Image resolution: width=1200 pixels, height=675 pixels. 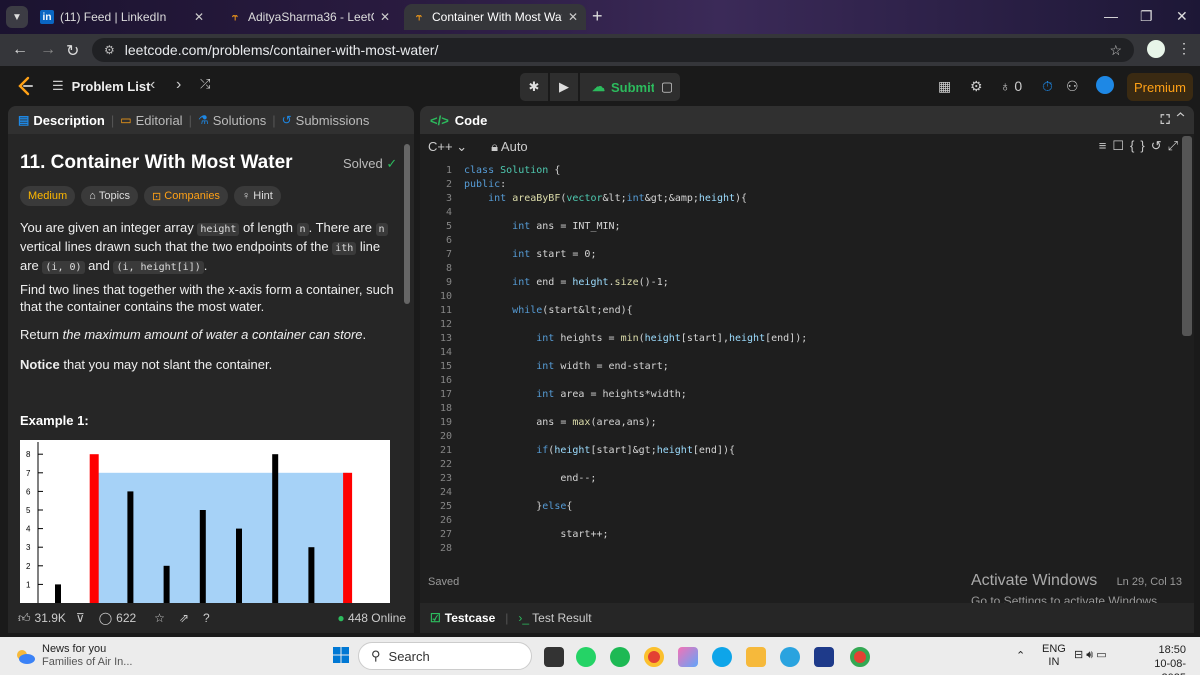 What do you see at coordinates (61, 120) in the screenshot?
I see `tab-description: ▤ Description` at bounding box center [61, 120].